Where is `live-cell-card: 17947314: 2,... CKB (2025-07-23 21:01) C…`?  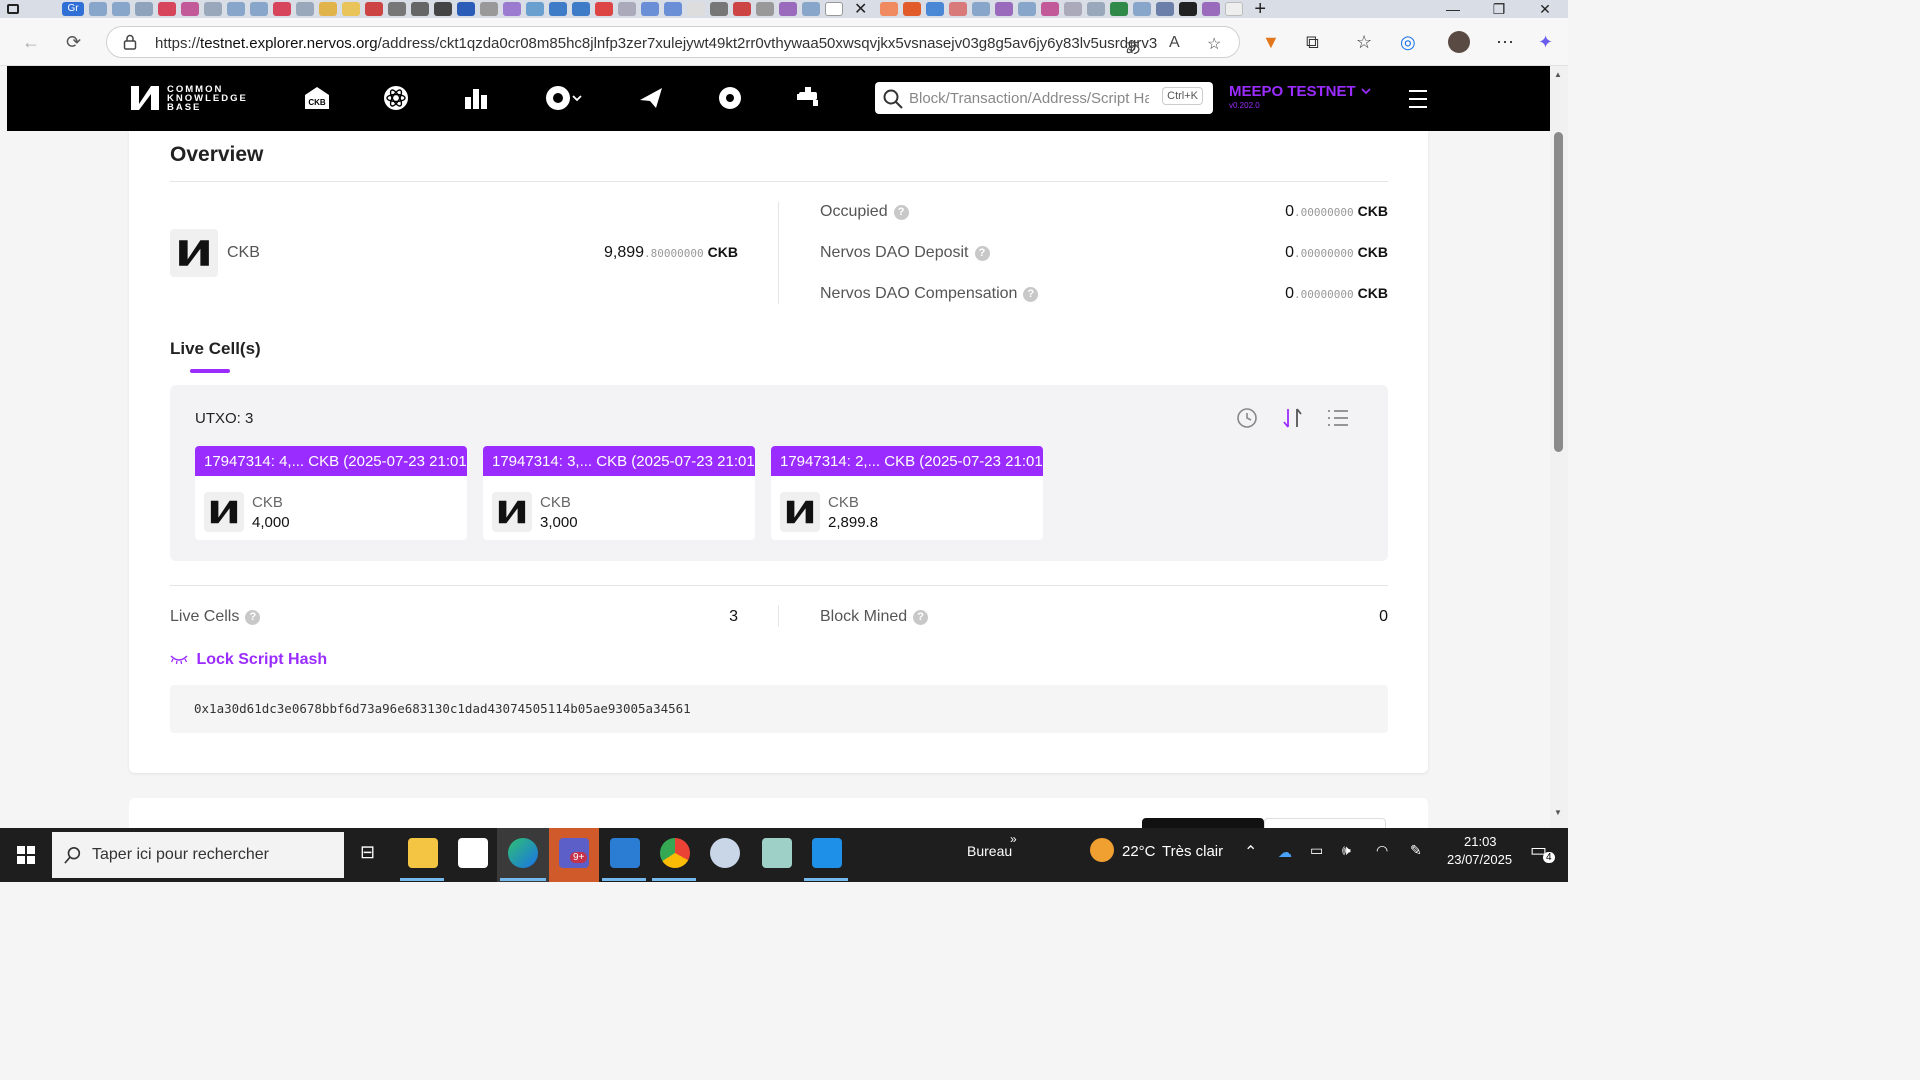 live-cell-card: 17947314: 2,... CKB (2025-07-23 21:01) C… is located at coordinates (907, 493).